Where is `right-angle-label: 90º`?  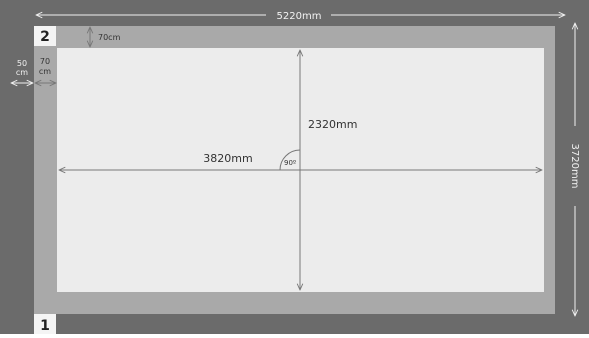 right-angle-label: 90º is located at coordinates (290, 163).